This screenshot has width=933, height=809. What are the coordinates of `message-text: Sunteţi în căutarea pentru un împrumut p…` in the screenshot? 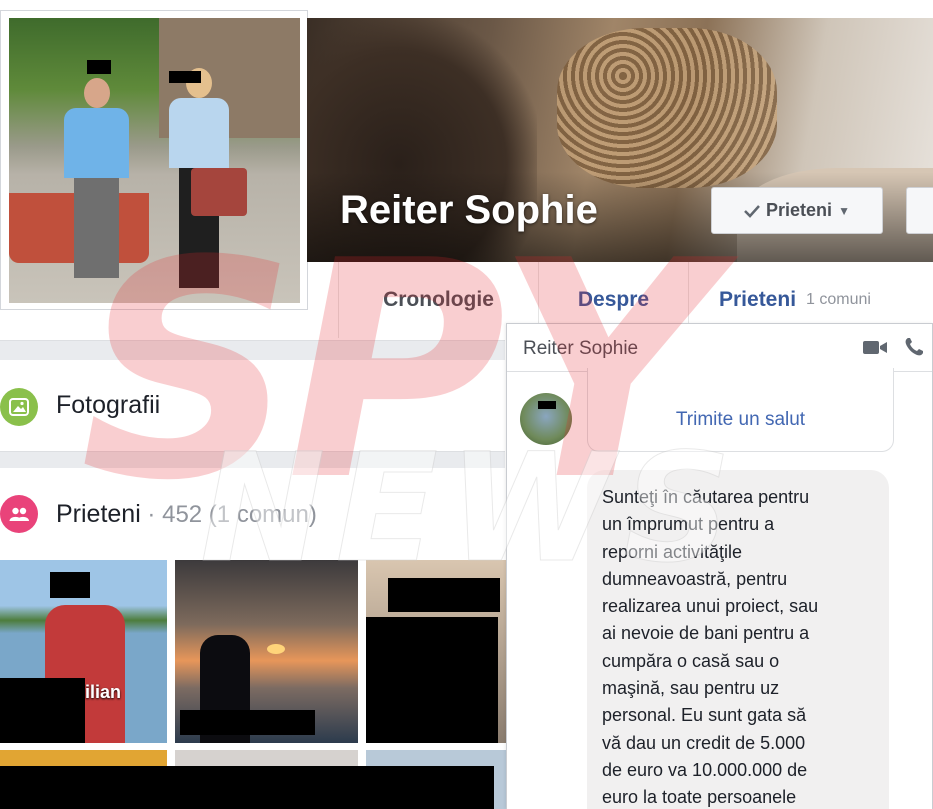 It's located at (710, 647).